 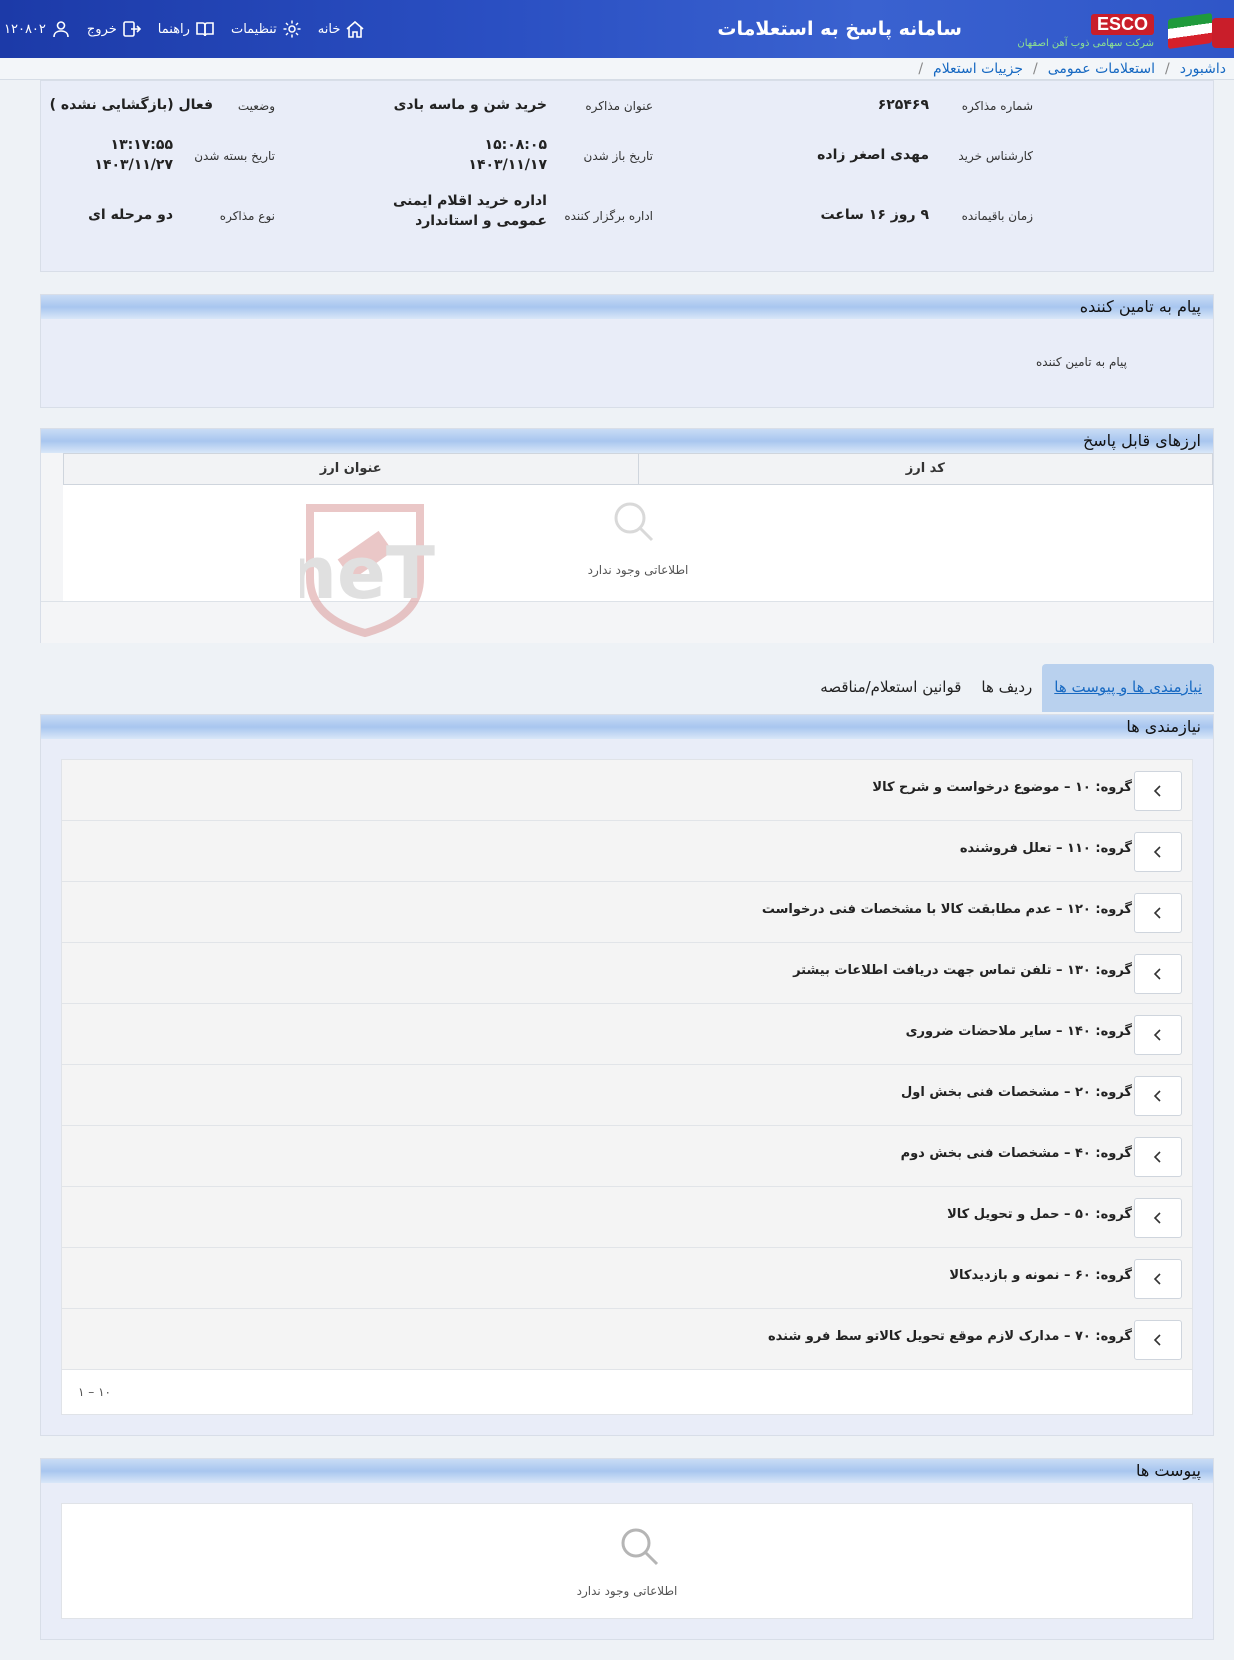 I want to click on requirement-label: گروه: ۶۰ – نمونه و بازدیدکالا, so click(x=1040, y=1275).